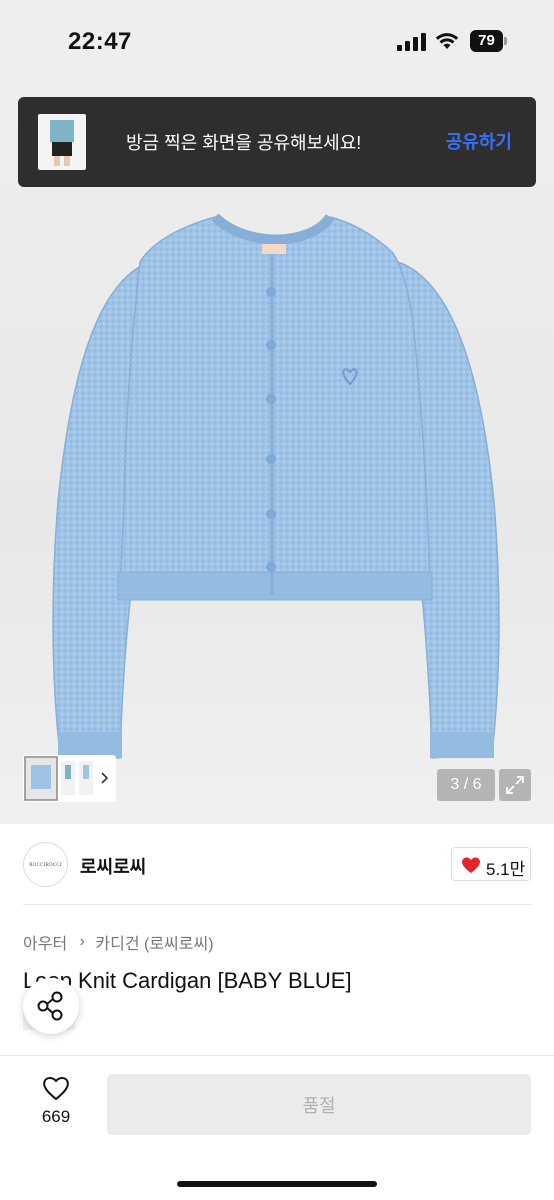 This screenshot has width=554, height=1200. I want to click on brand-row: ROCCIROCCI 로씨로씨 5.1만, so click(277, 864).